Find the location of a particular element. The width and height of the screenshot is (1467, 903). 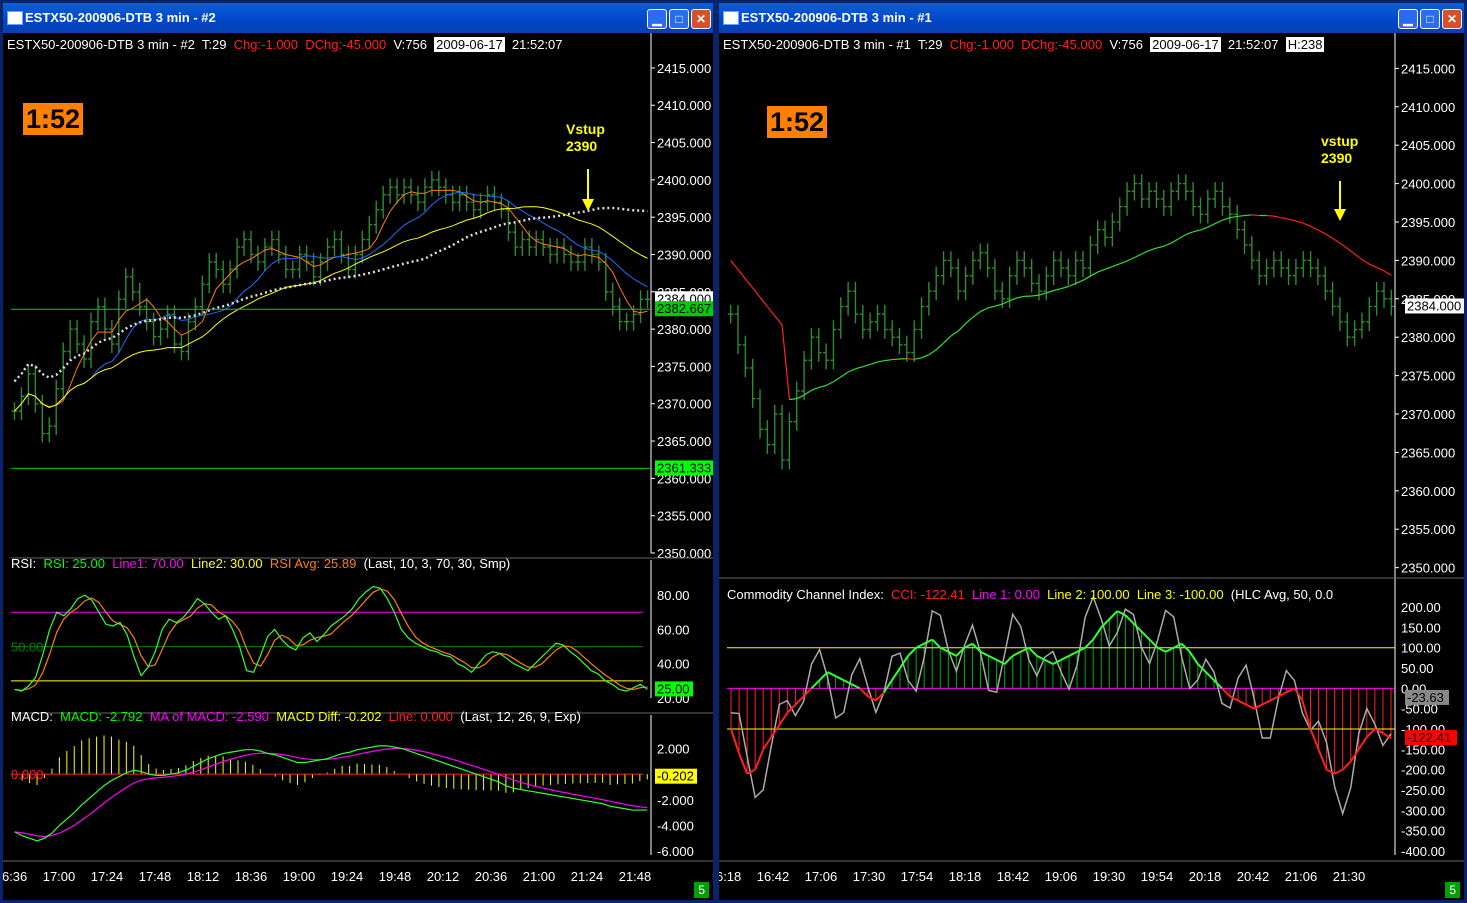

cci-tick-label: 100.00 is located at coordinates (1421, 648).